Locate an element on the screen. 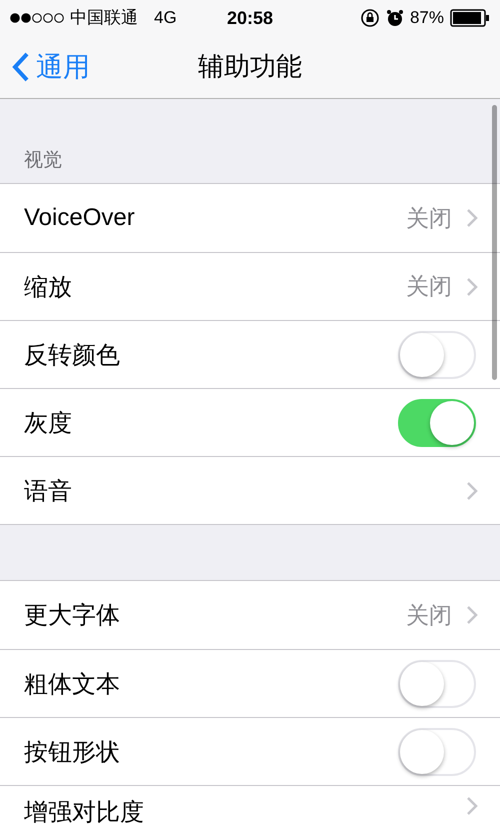 The height and width of the screenshot is (828, 500). status-time: 20:58 is located at coordinates (250, 18).